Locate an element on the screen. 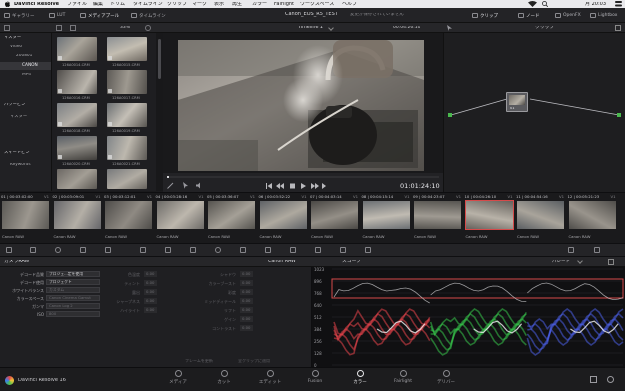 The width and height of the screenshot is (625, 391). bin-200801: 200801 is located at coordinates (24, 56).